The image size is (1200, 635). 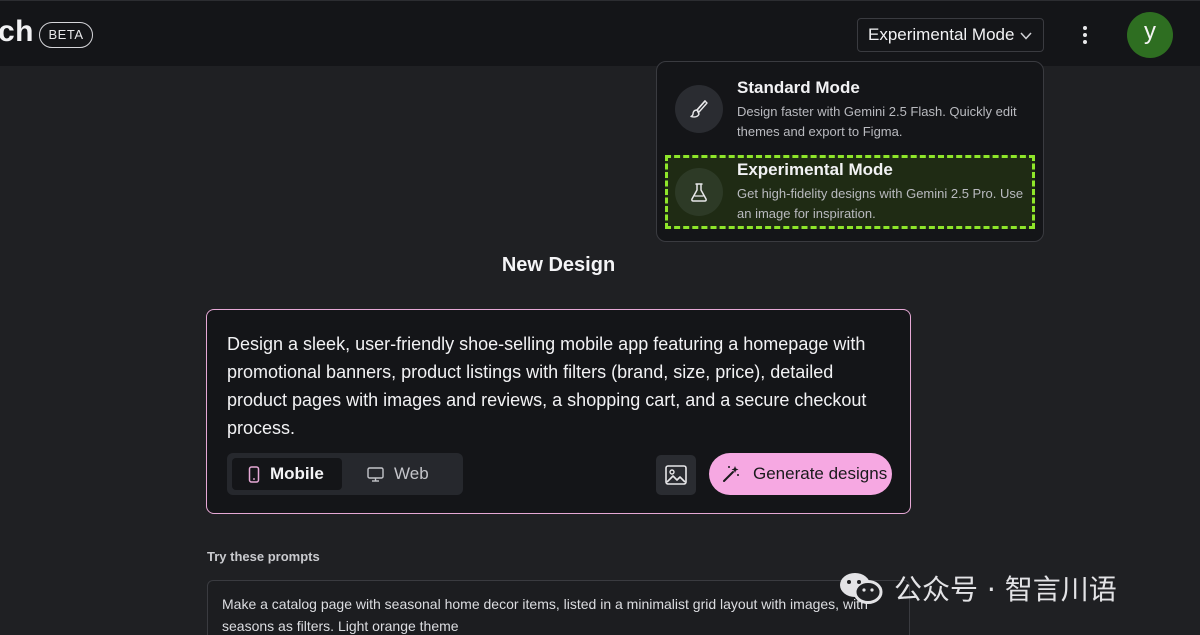 I want to click on page-title: New Design, so click(x=558, y=265).